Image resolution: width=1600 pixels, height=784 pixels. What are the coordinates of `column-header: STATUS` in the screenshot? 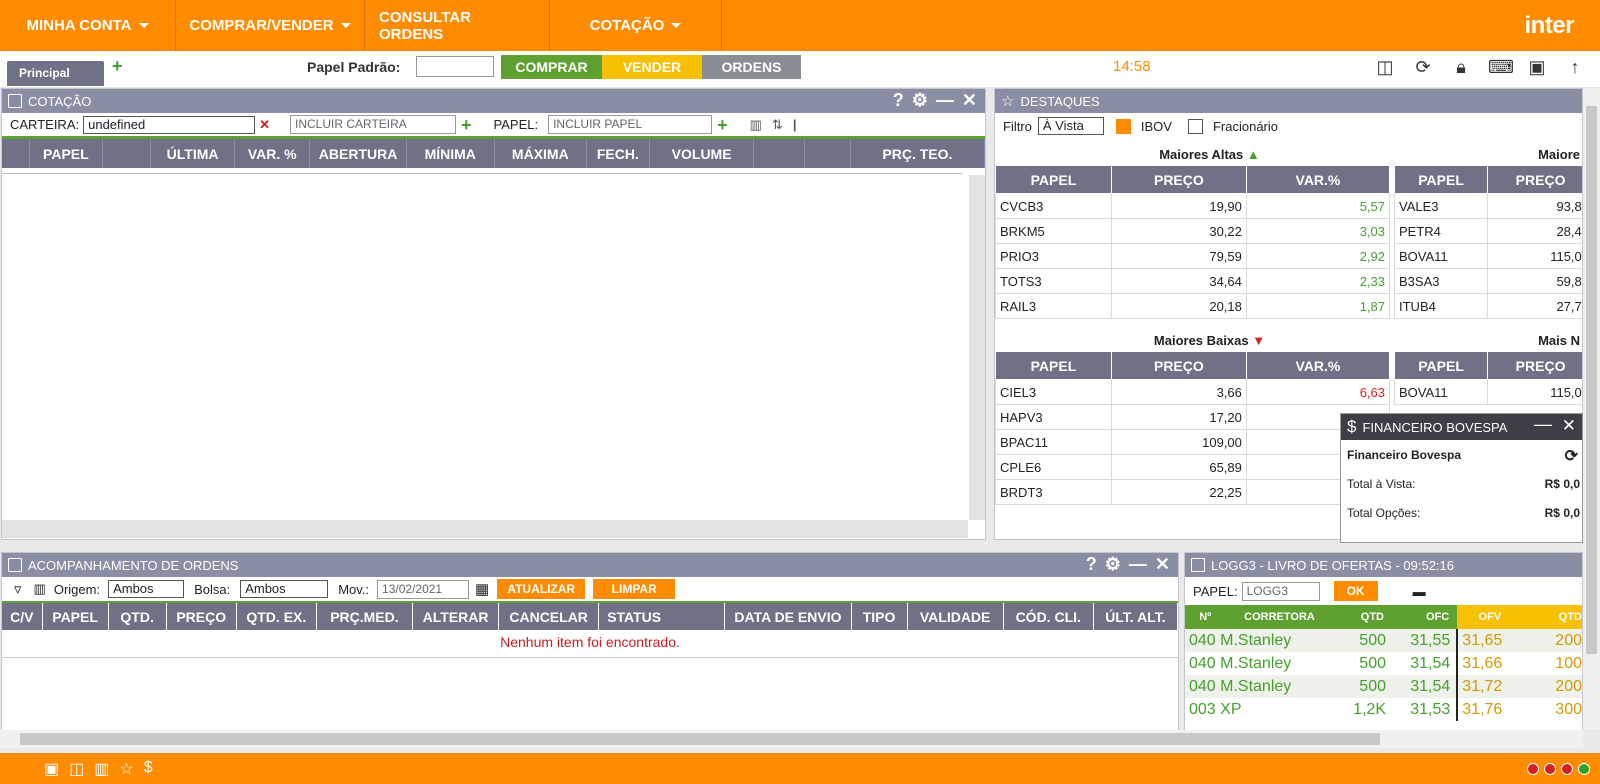 It's located at (662, 616).